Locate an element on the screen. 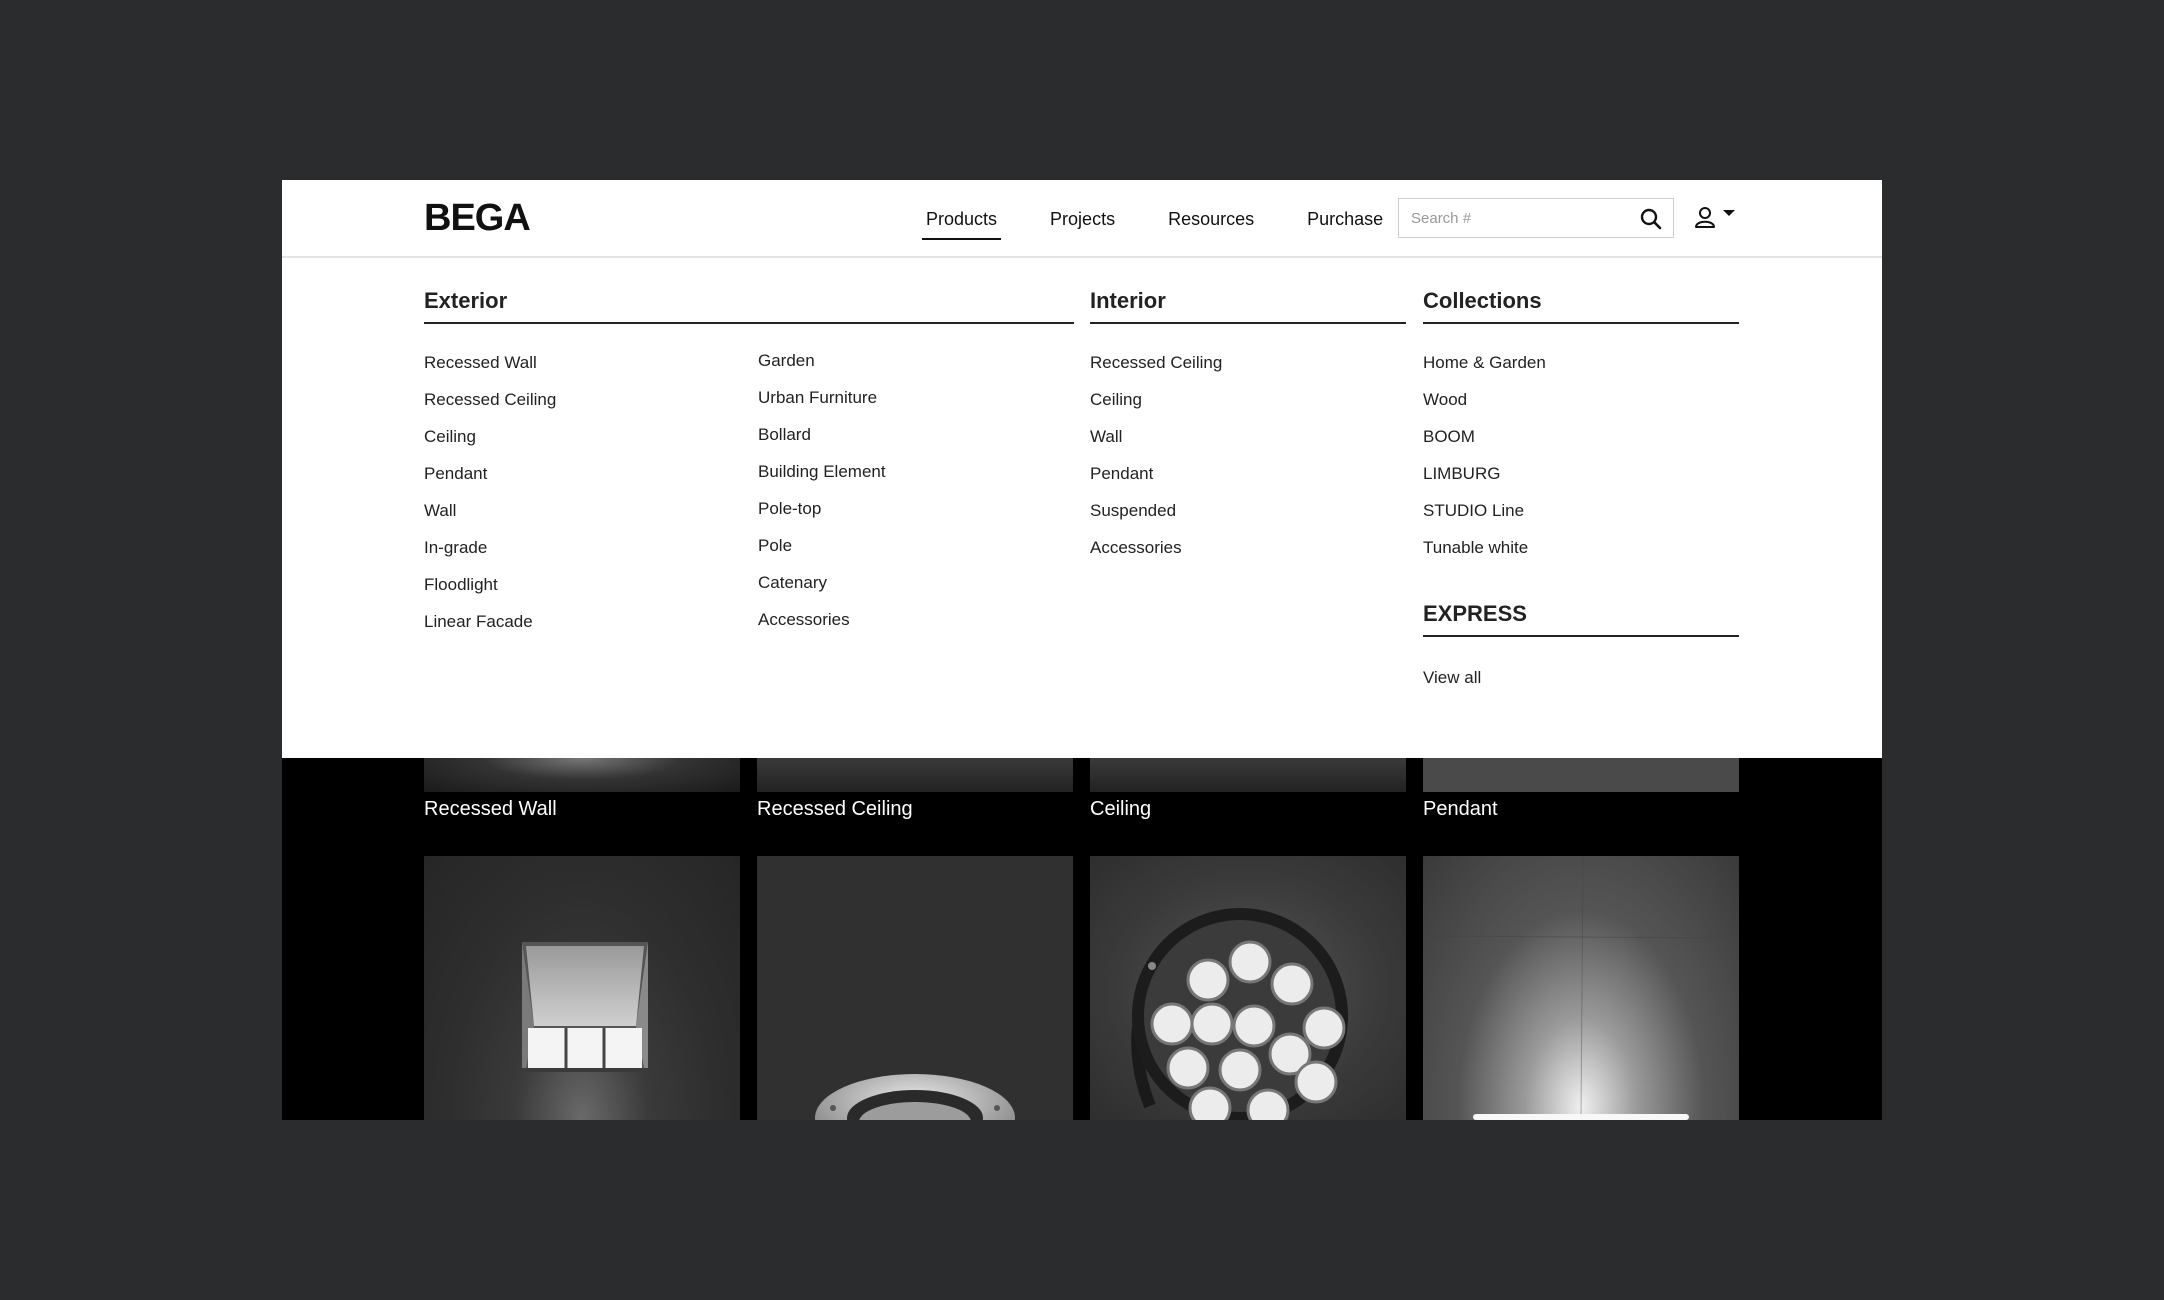 The height and width of the screenshot is (1300, 2164). menu-link: LIMBURG is located at coordinates (1581, 473).